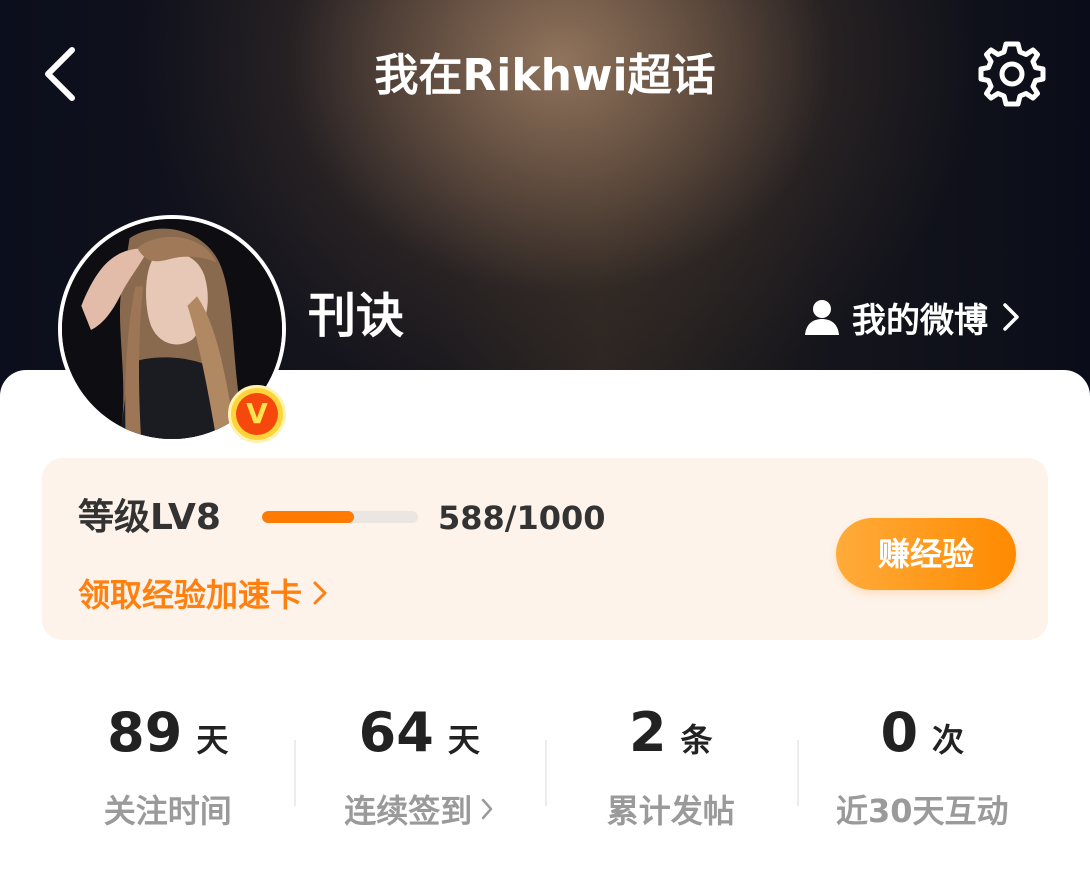 The width and height of the screenshot is (1090, 878). Describe the element at coordinates (922, 811) in the screenshot. I see `stat-label: 近30天互动` at that location.